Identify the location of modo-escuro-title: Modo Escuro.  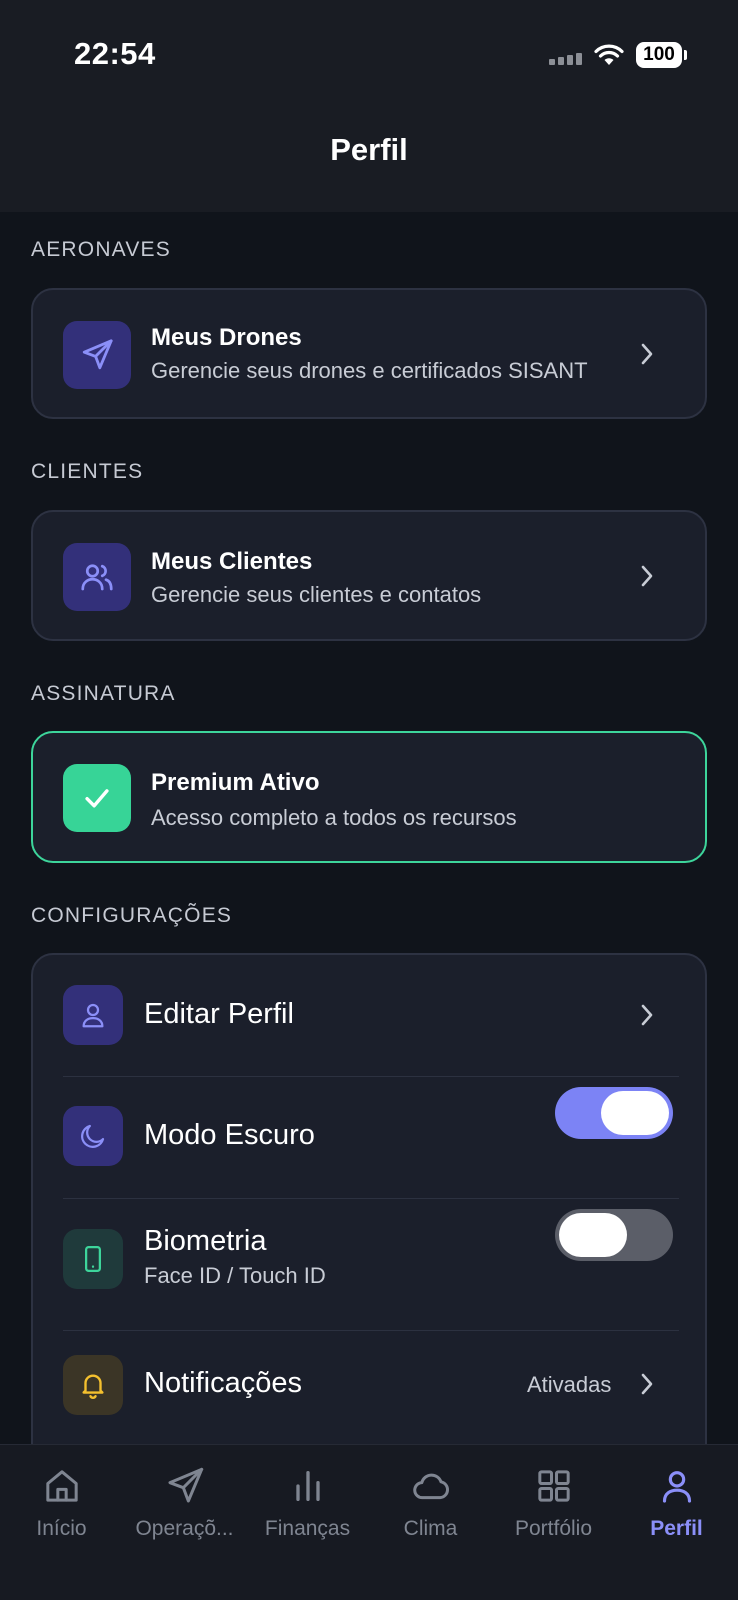
(229, 1135).